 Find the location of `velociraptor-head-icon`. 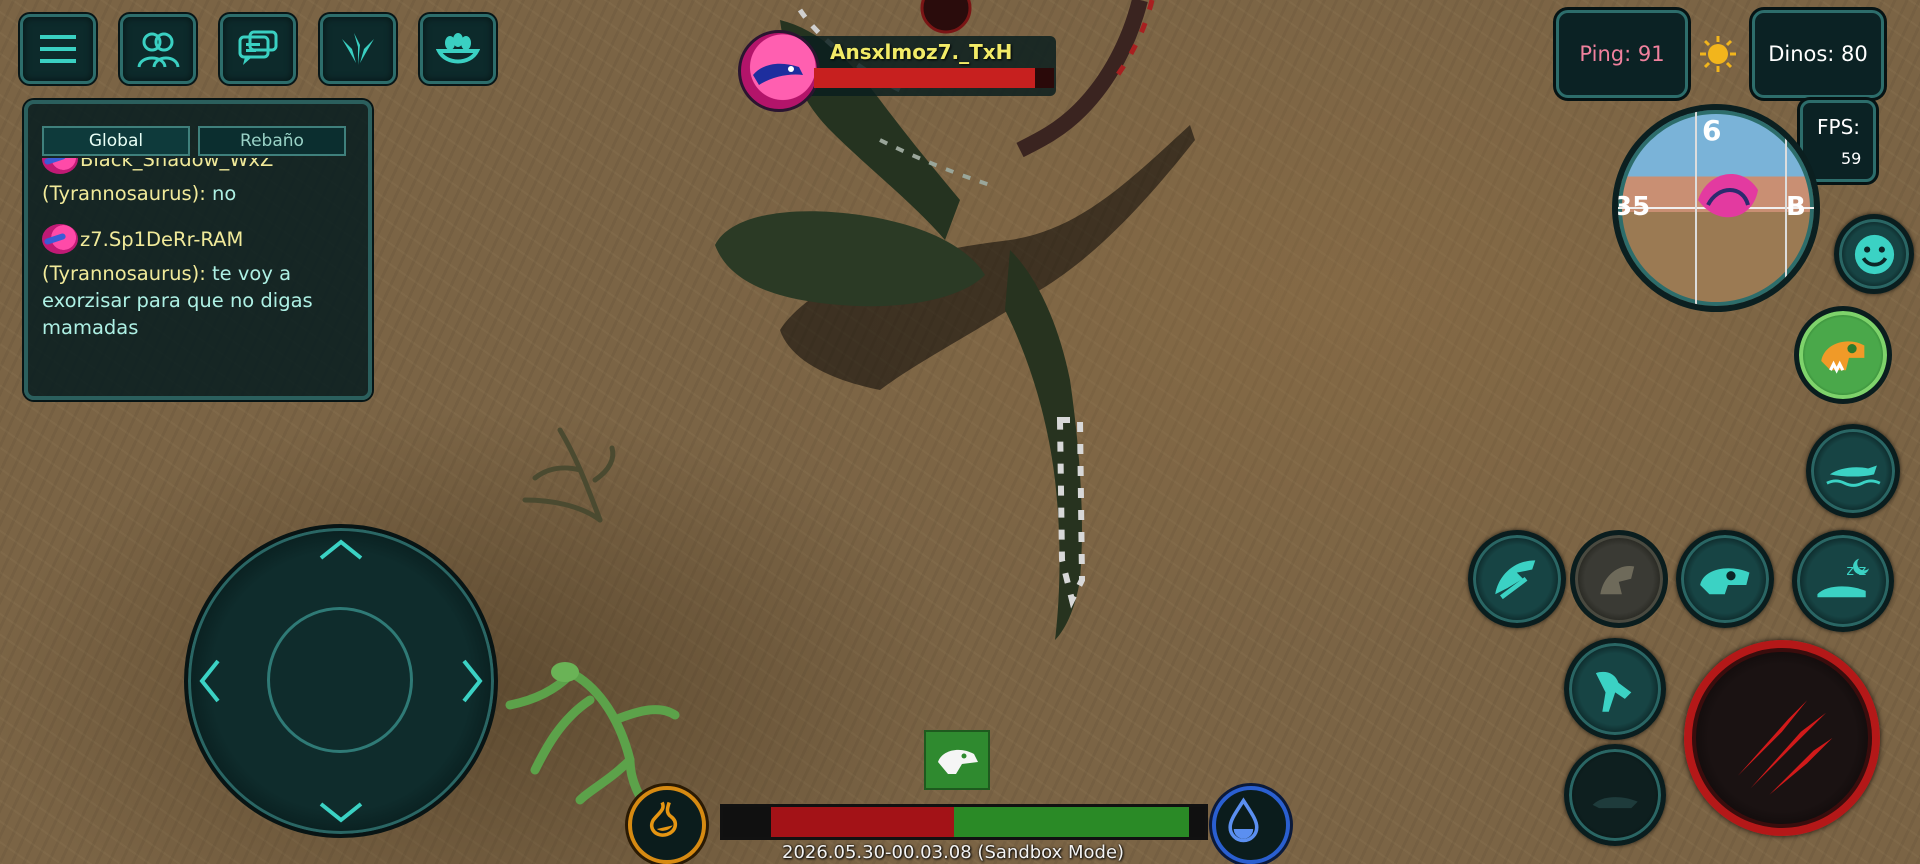

velociraptor-head-icon is located at coordinates (958, 761).